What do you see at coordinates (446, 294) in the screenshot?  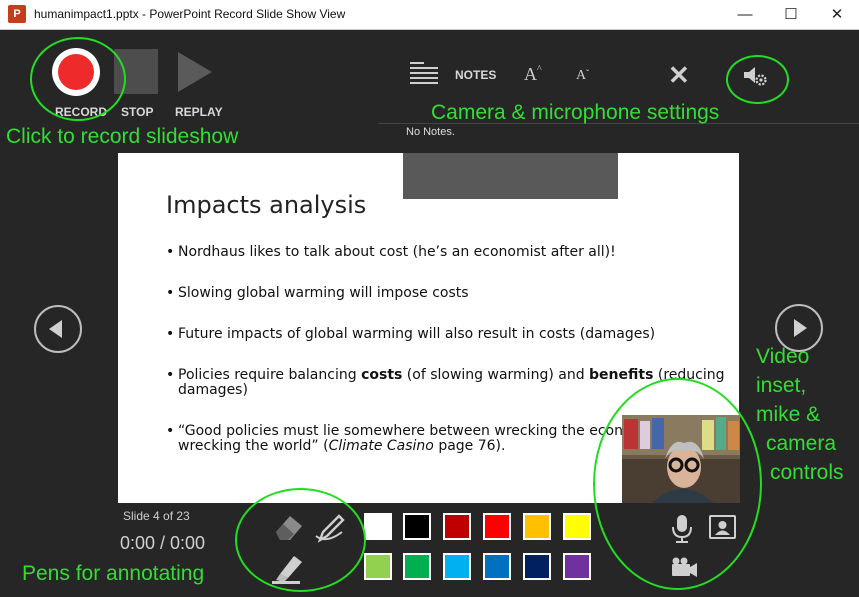 I see `bullet-item: Slowing global warming will impose costs` at bounding box center [446, 294].